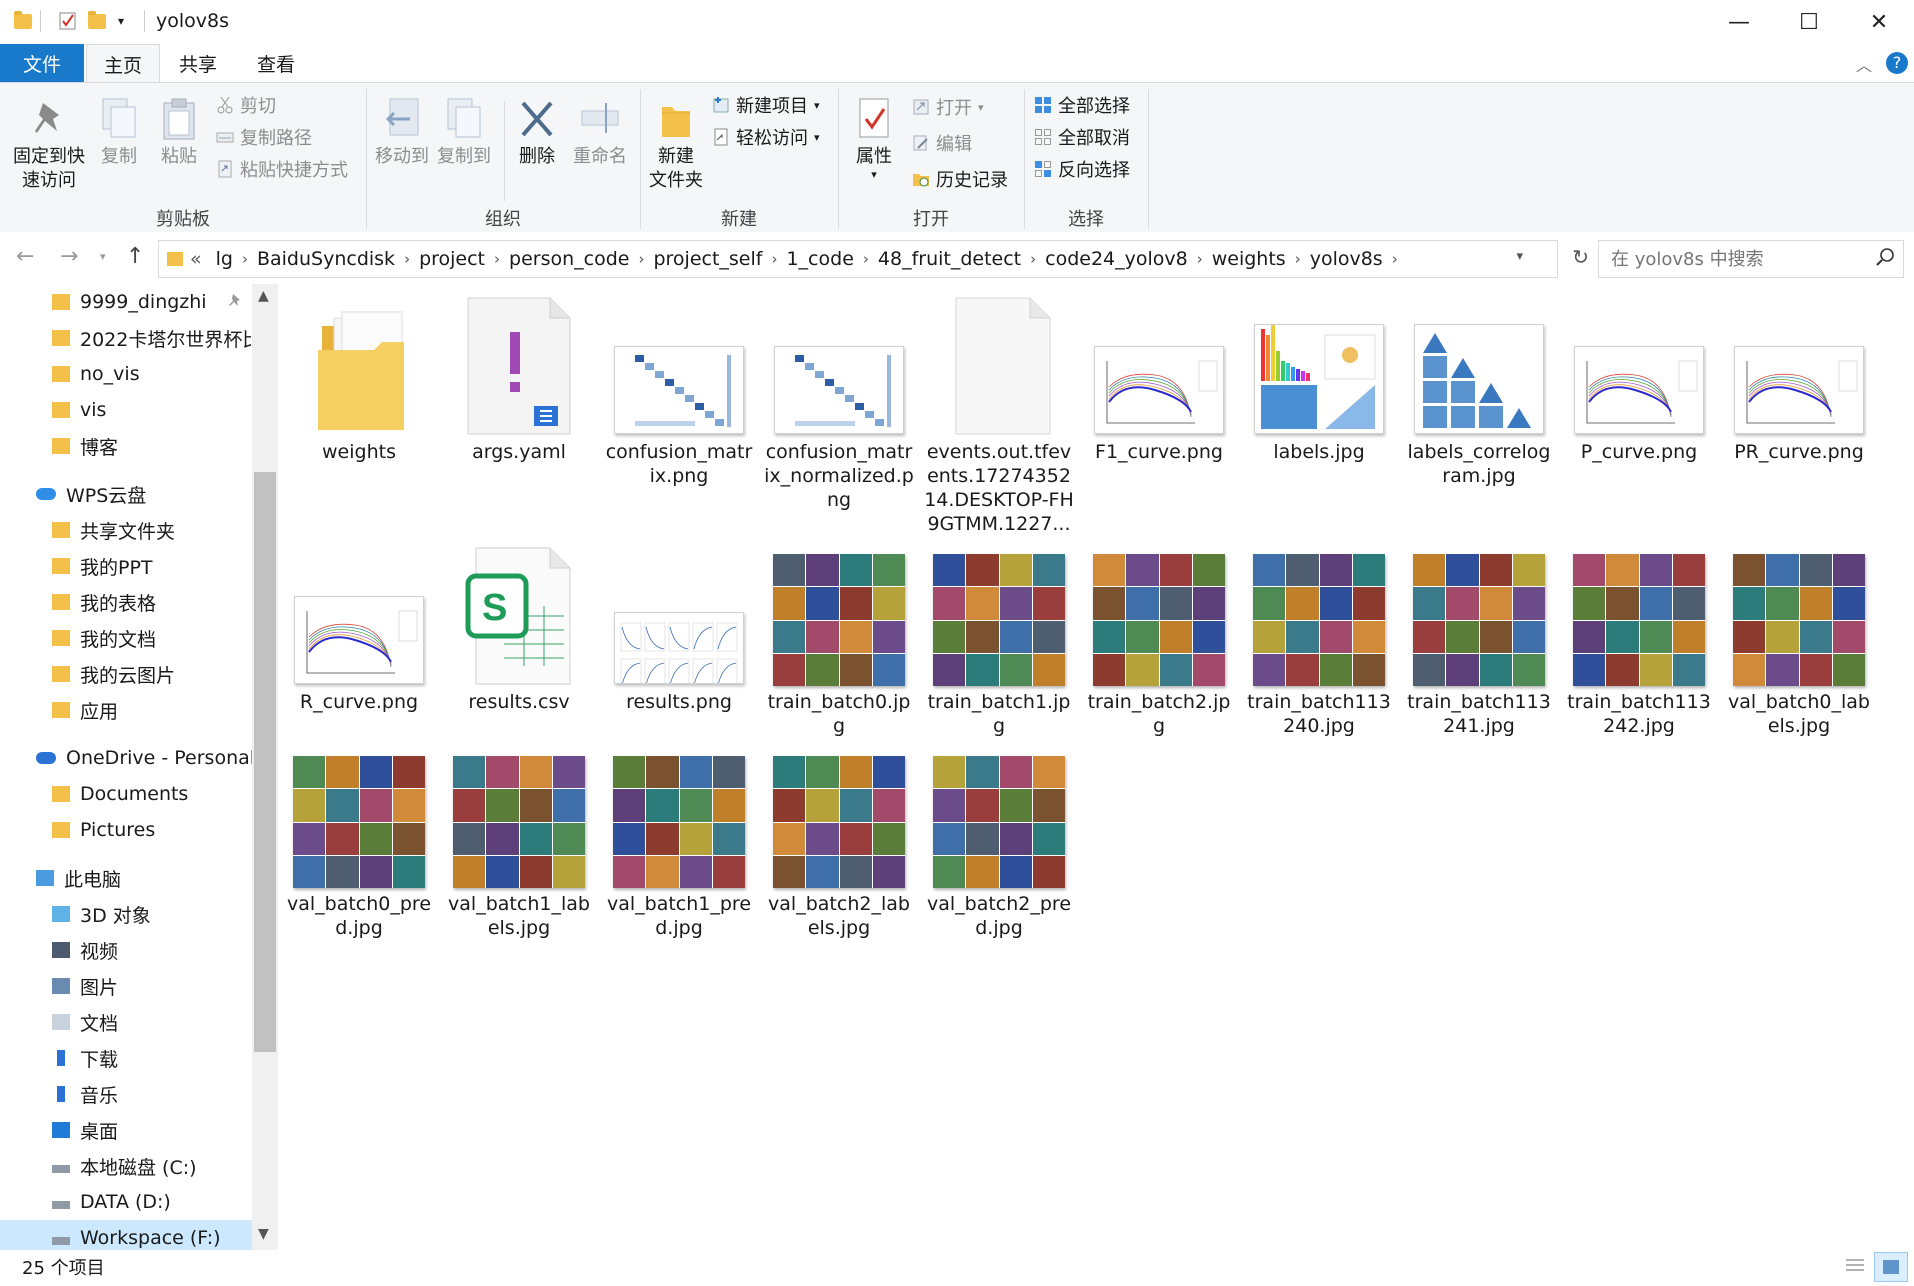  Describe the element at coordinates (1897, 63) in the screenshot. I see `help-icon: ?` at that location.